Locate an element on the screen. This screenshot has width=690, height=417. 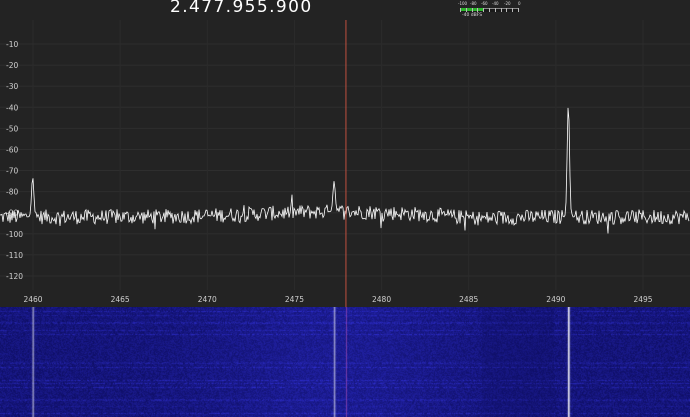
frequency-readout: 2.477.955.900 is located at coordinates (241, 8).